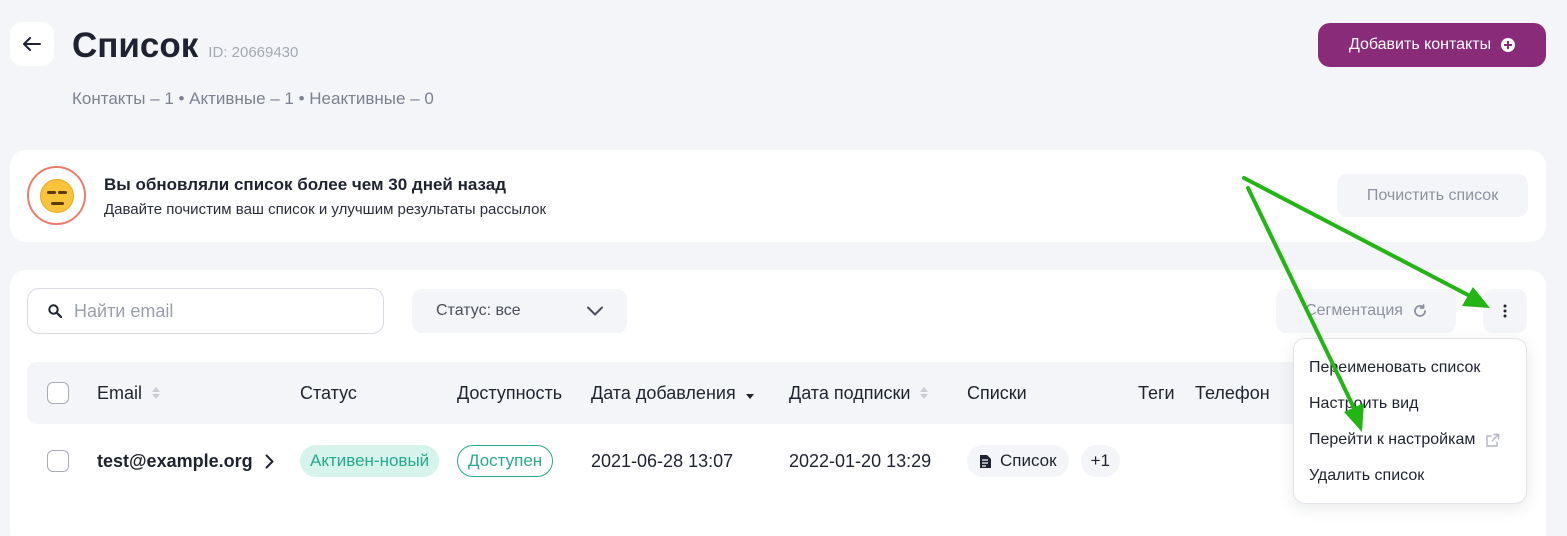 The height and width of the screenshot is (536, 1567). I want to click on add-contacts-label: Добавить контакты, so click(1420, 44).